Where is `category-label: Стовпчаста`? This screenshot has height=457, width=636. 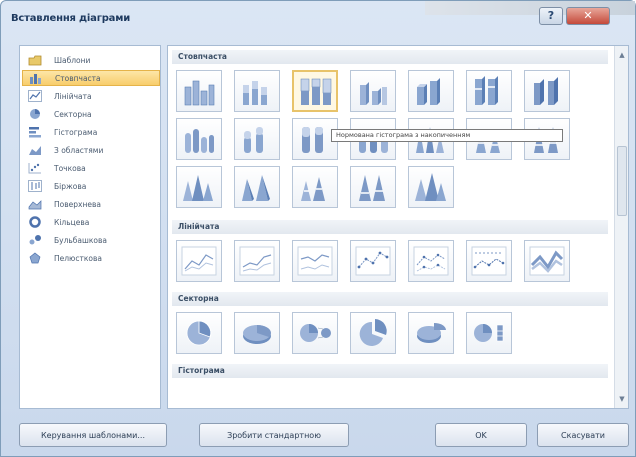 category-label: Стовпчаста is located at coordinates (78, 78).